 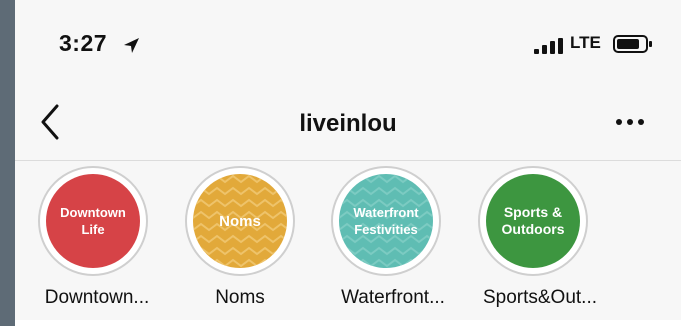 I want to click on more-options-icon, so click(x=630, y=122).